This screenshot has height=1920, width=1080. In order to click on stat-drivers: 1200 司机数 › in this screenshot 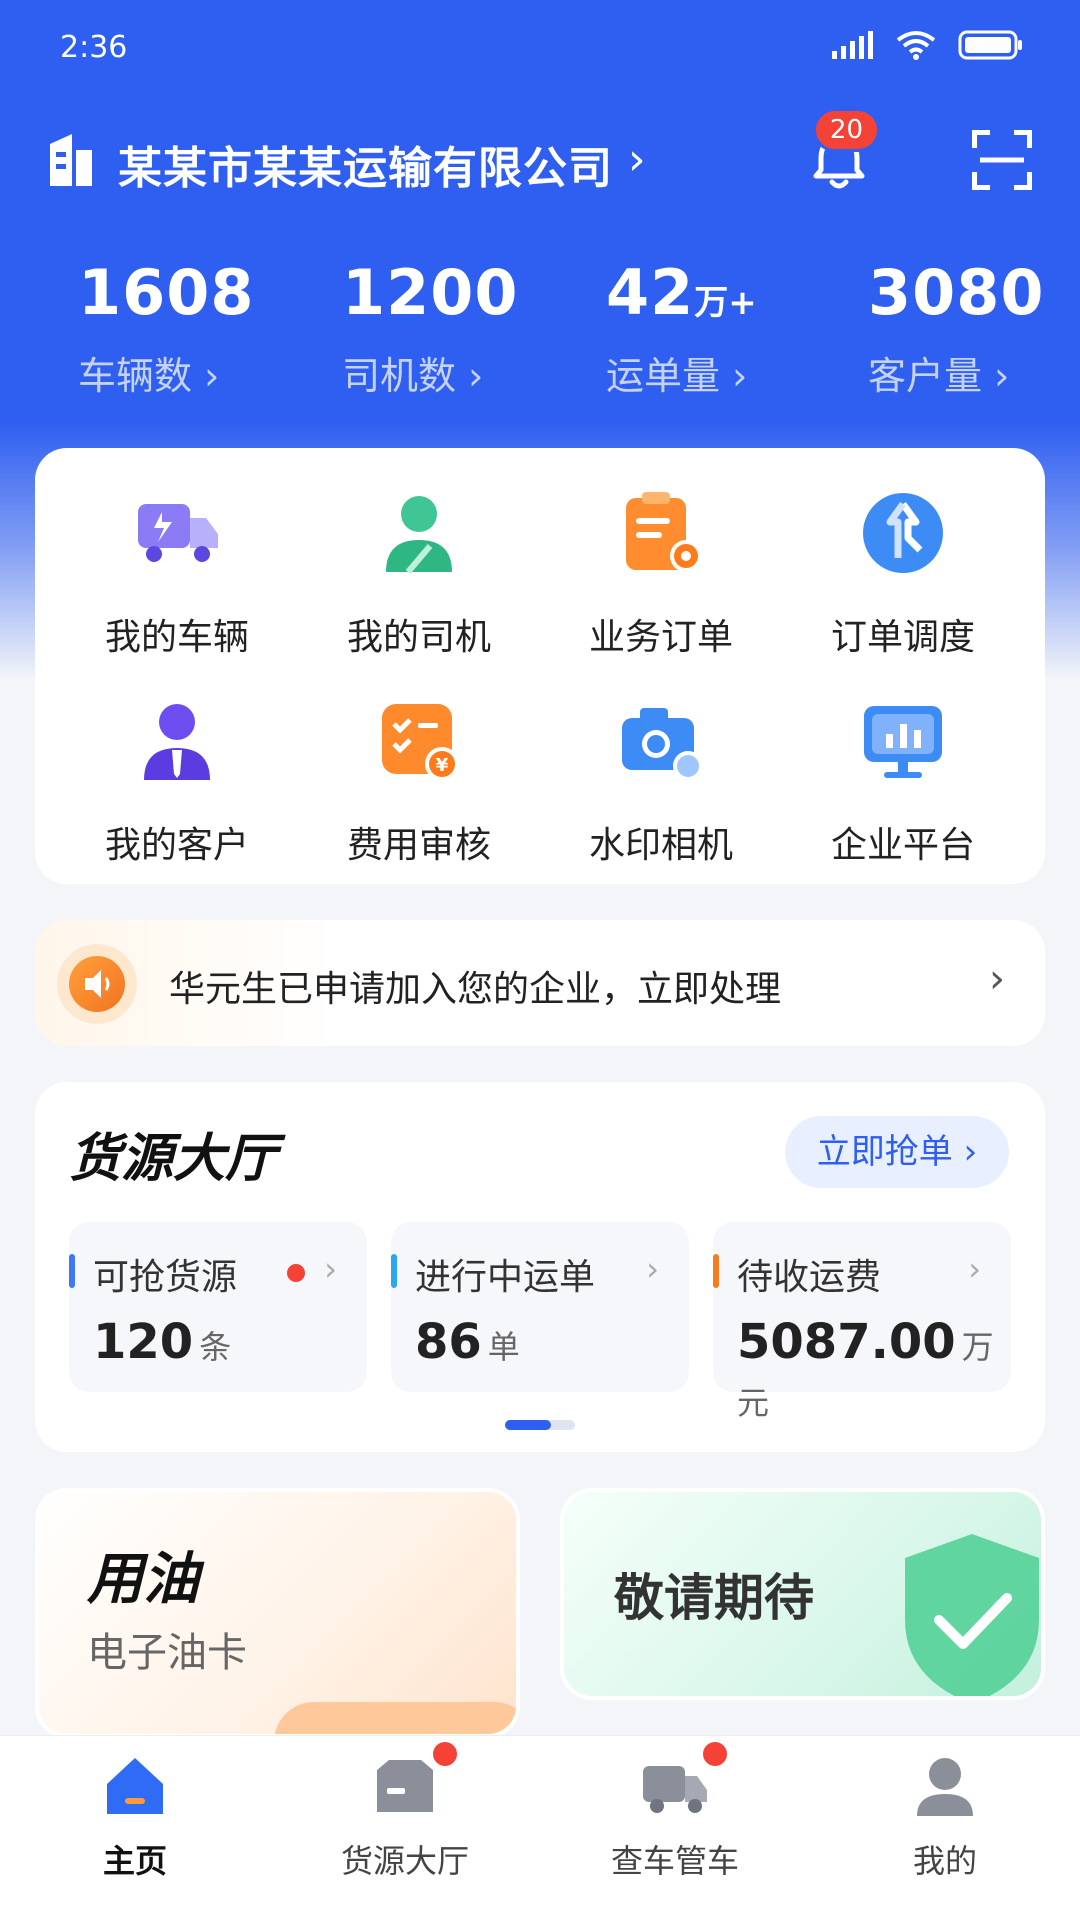, I will do `click(462, 328)`.